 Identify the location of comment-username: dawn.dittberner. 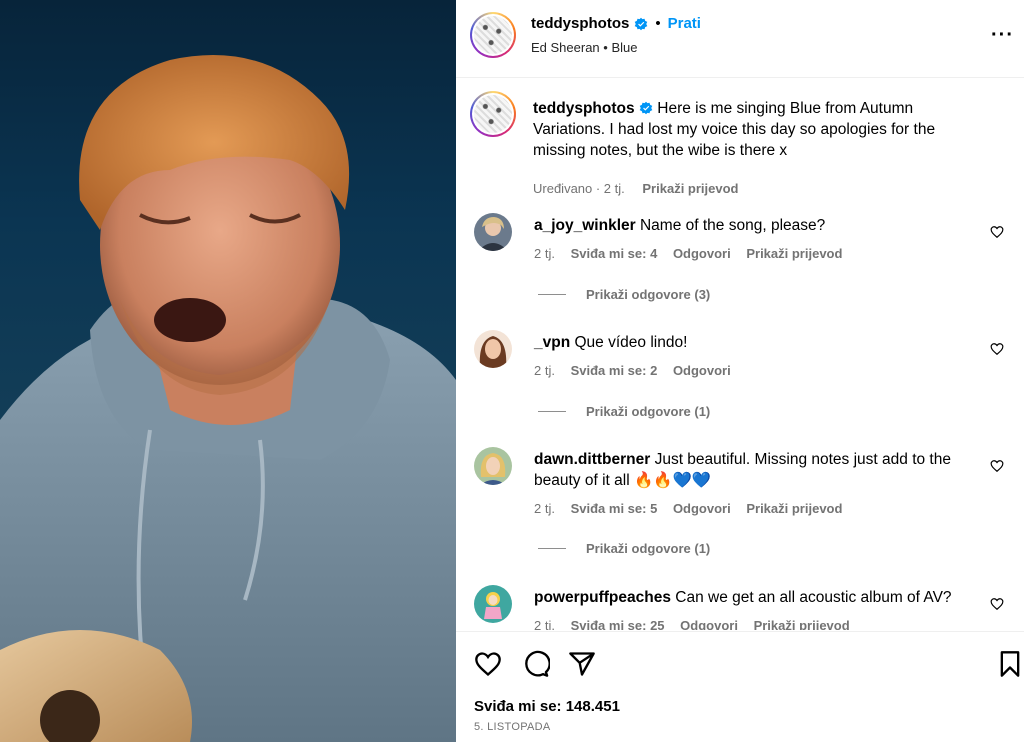
(592, 459).